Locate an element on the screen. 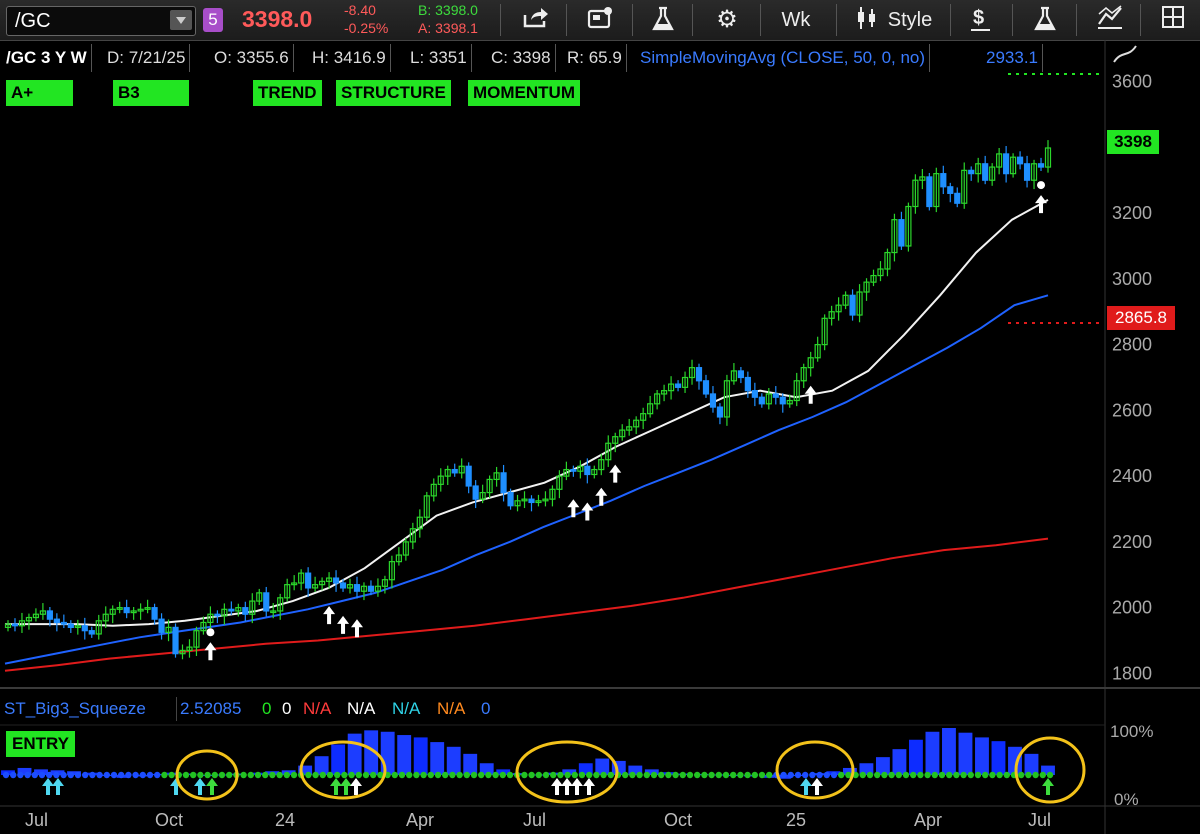 Image resolution: width=1200 pixels, height=834 pixels. link-group-badge: 5 is located at coordinates (213, 20).